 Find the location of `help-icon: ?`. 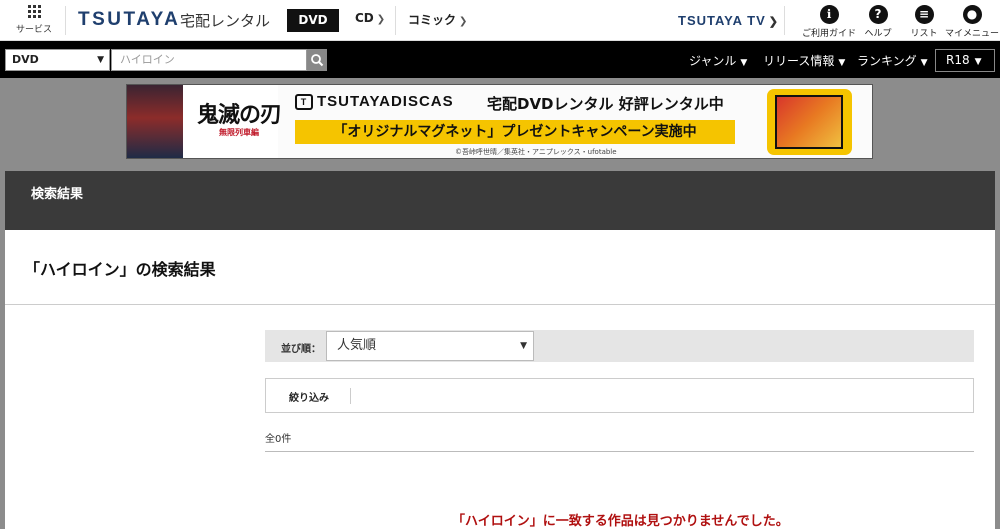

help-icon: ? is located at coordinates (878, 14).